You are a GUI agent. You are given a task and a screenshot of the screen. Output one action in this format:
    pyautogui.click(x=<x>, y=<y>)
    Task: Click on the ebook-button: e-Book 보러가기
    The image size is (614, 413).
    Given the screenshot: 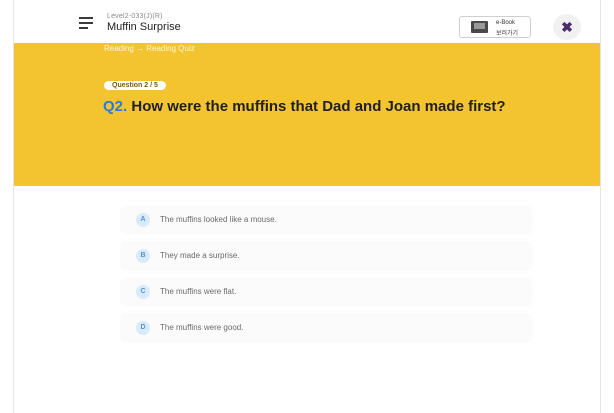 What is the action you would take?
    pyautogui.click(x=495, y=27)
    